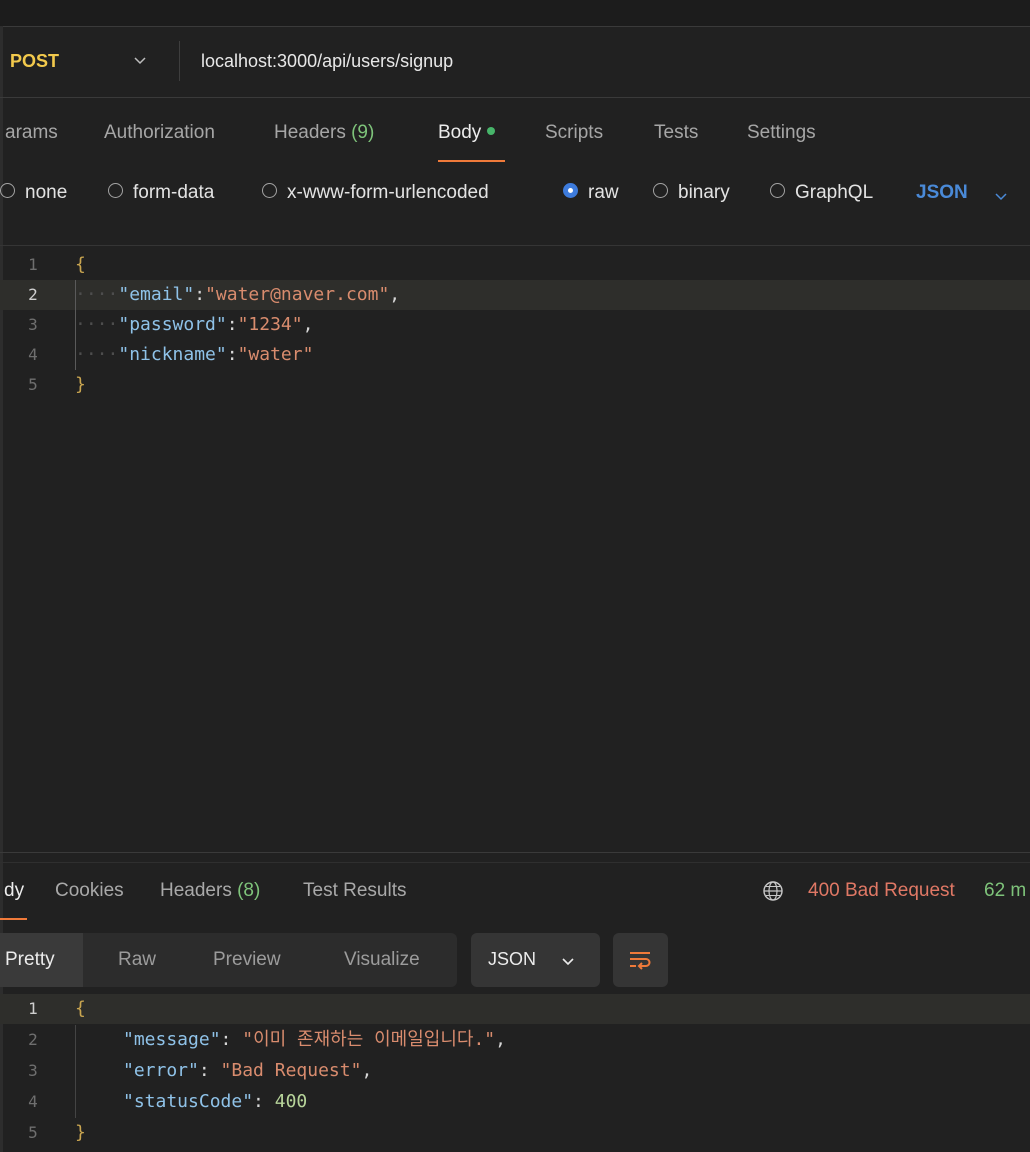 The height and width of the screenshot is (1152, 1030). Describe the element at coordinates (491, 130) in the screenshot. I see `modified-dot` at that location.